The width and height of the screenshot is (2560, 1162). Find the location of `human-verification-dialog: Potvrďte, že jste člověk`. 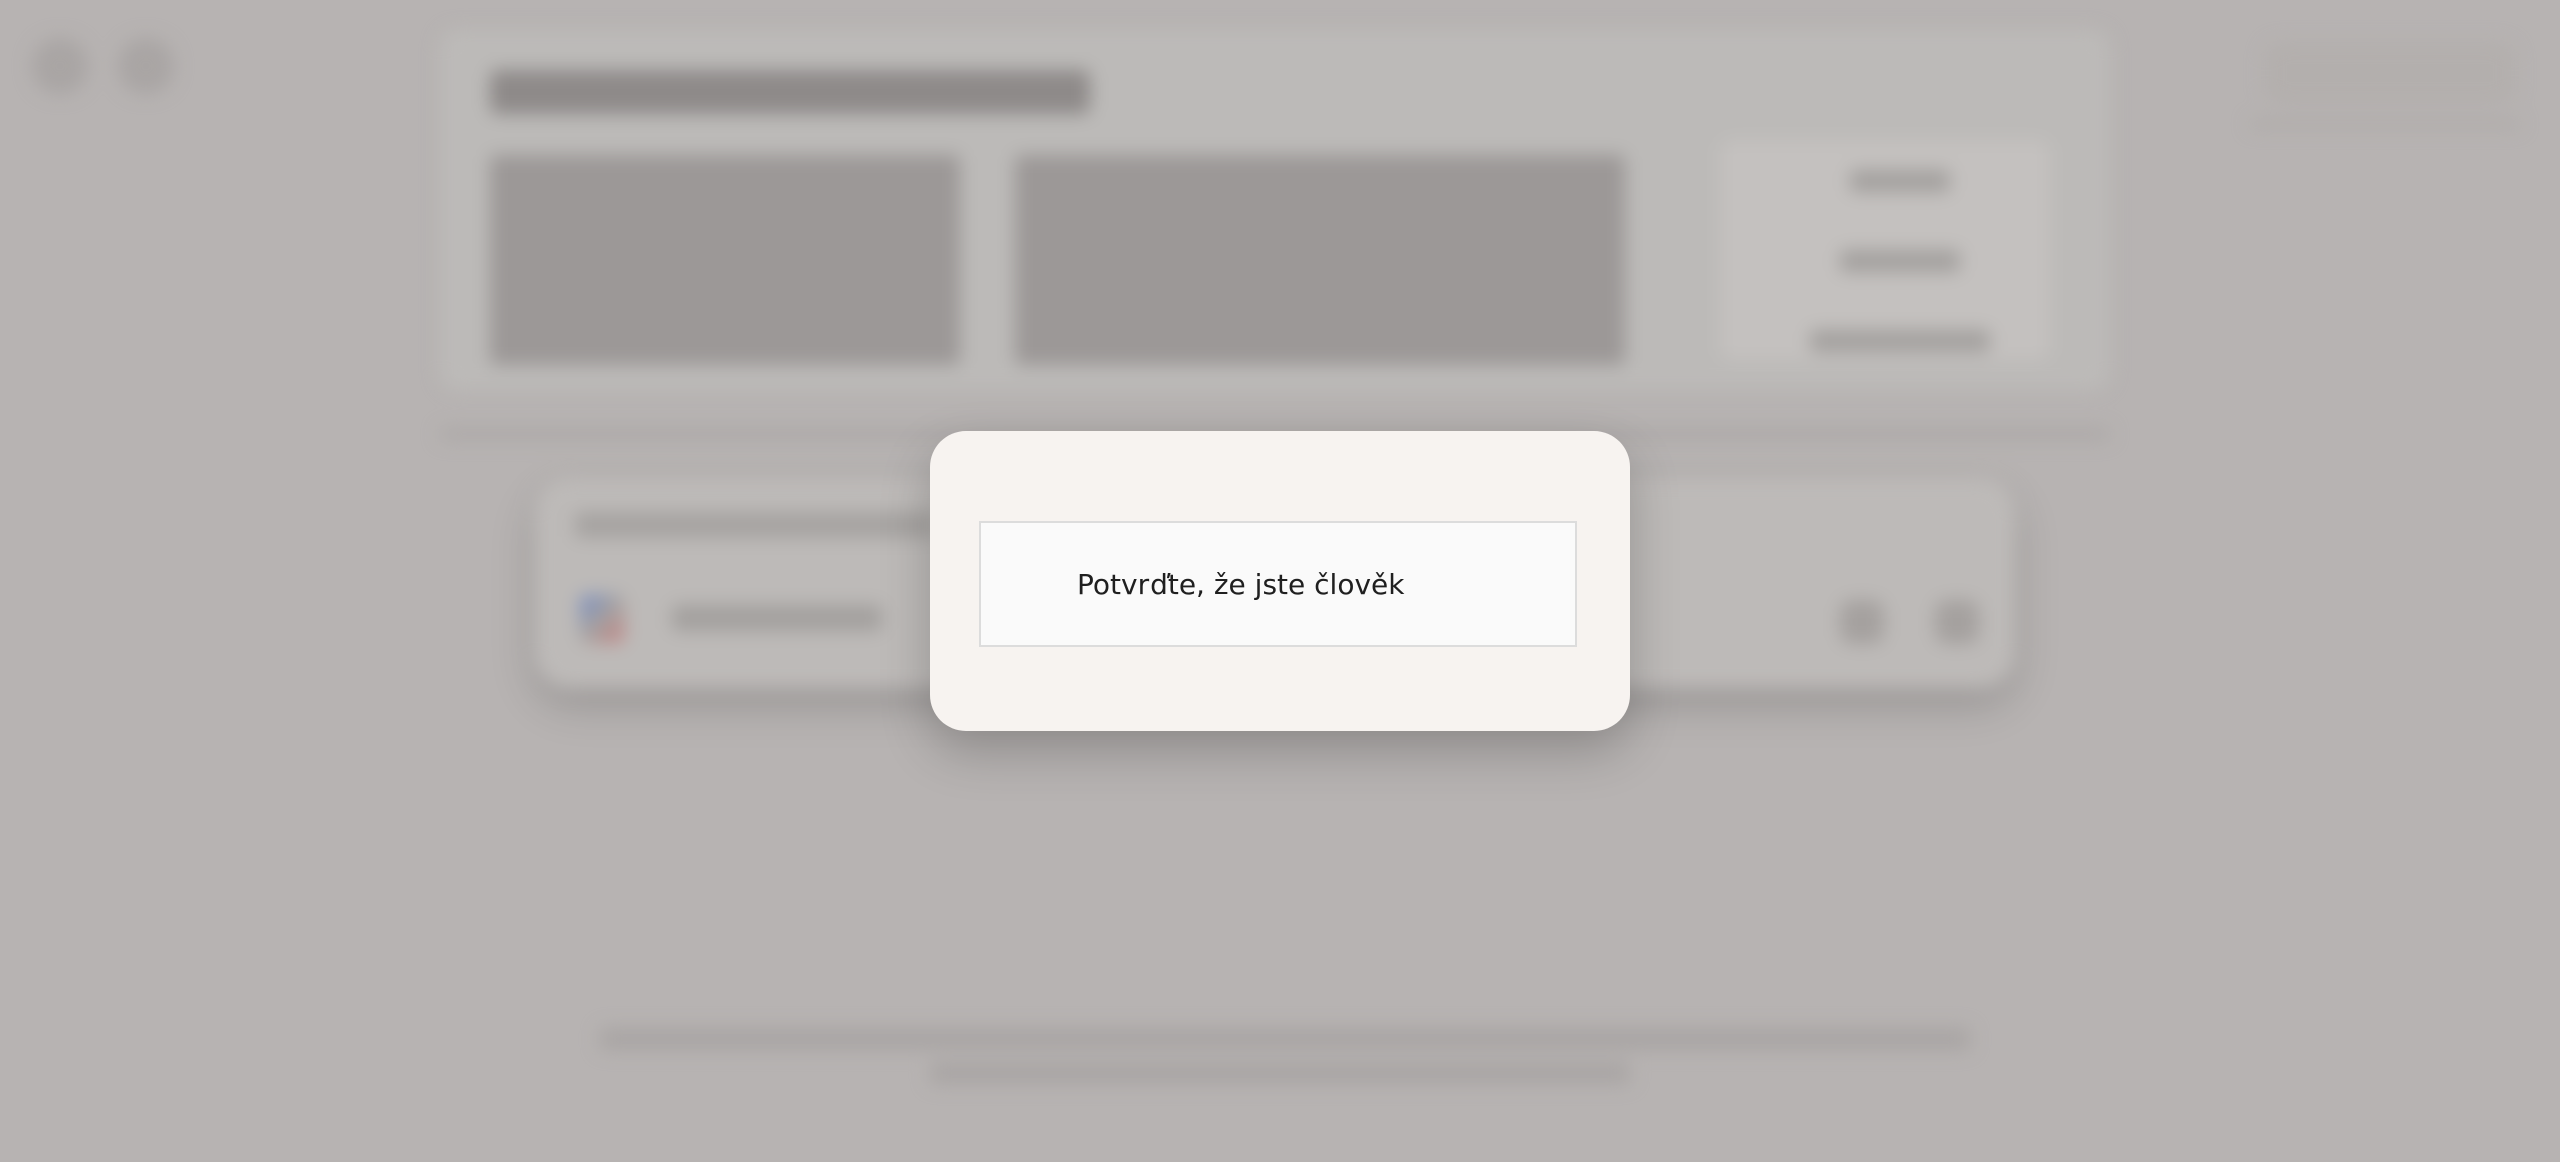

human-verification-dialog: Potvrďte, že jste člověk is located at coordinates (1280, 581).